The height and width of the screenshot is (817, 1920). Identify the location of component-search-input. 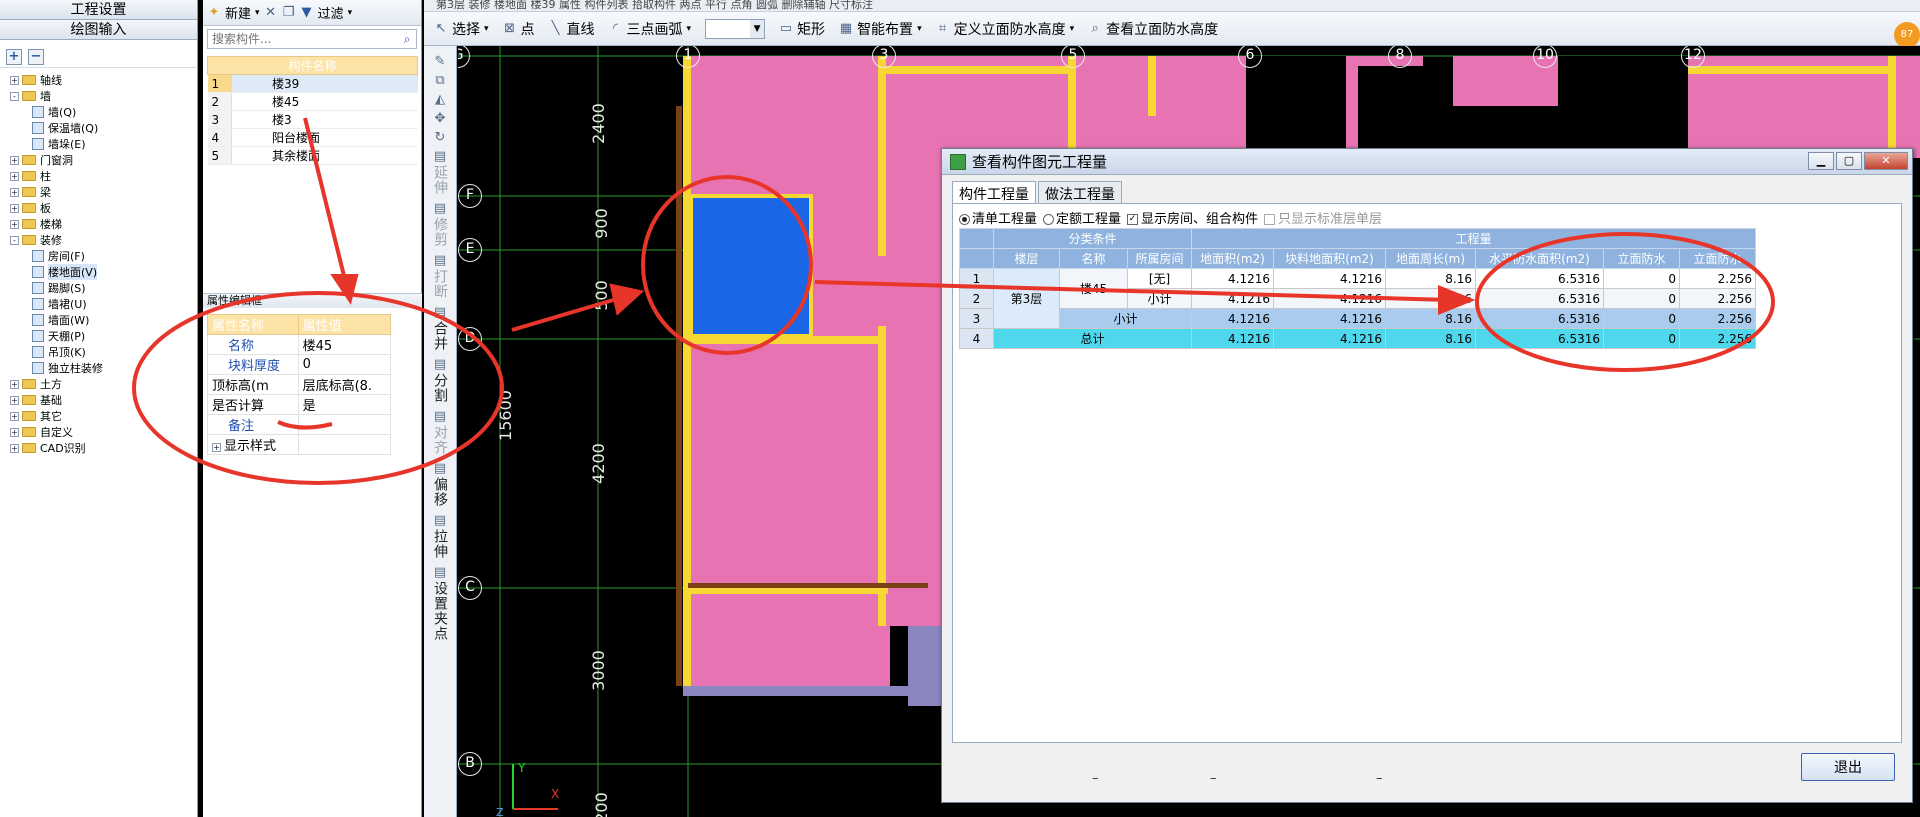
(303, 39).